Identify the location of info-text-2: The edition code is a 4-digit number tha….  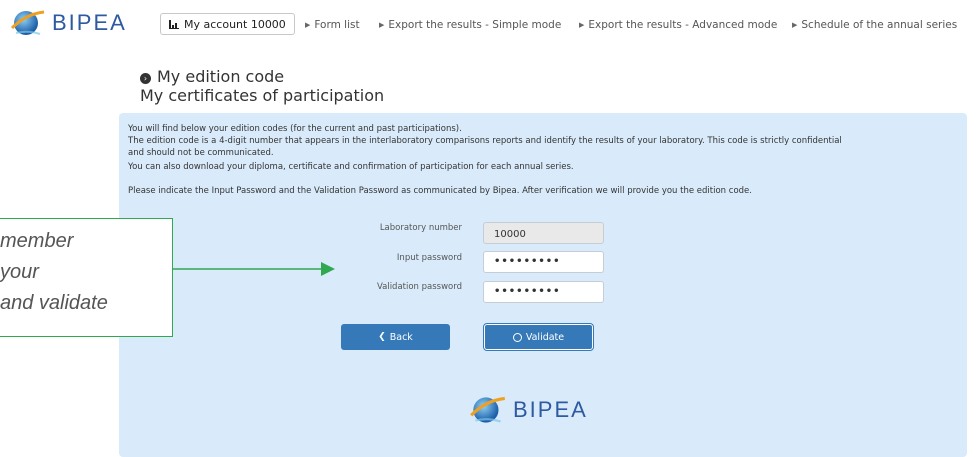
(485, 141).